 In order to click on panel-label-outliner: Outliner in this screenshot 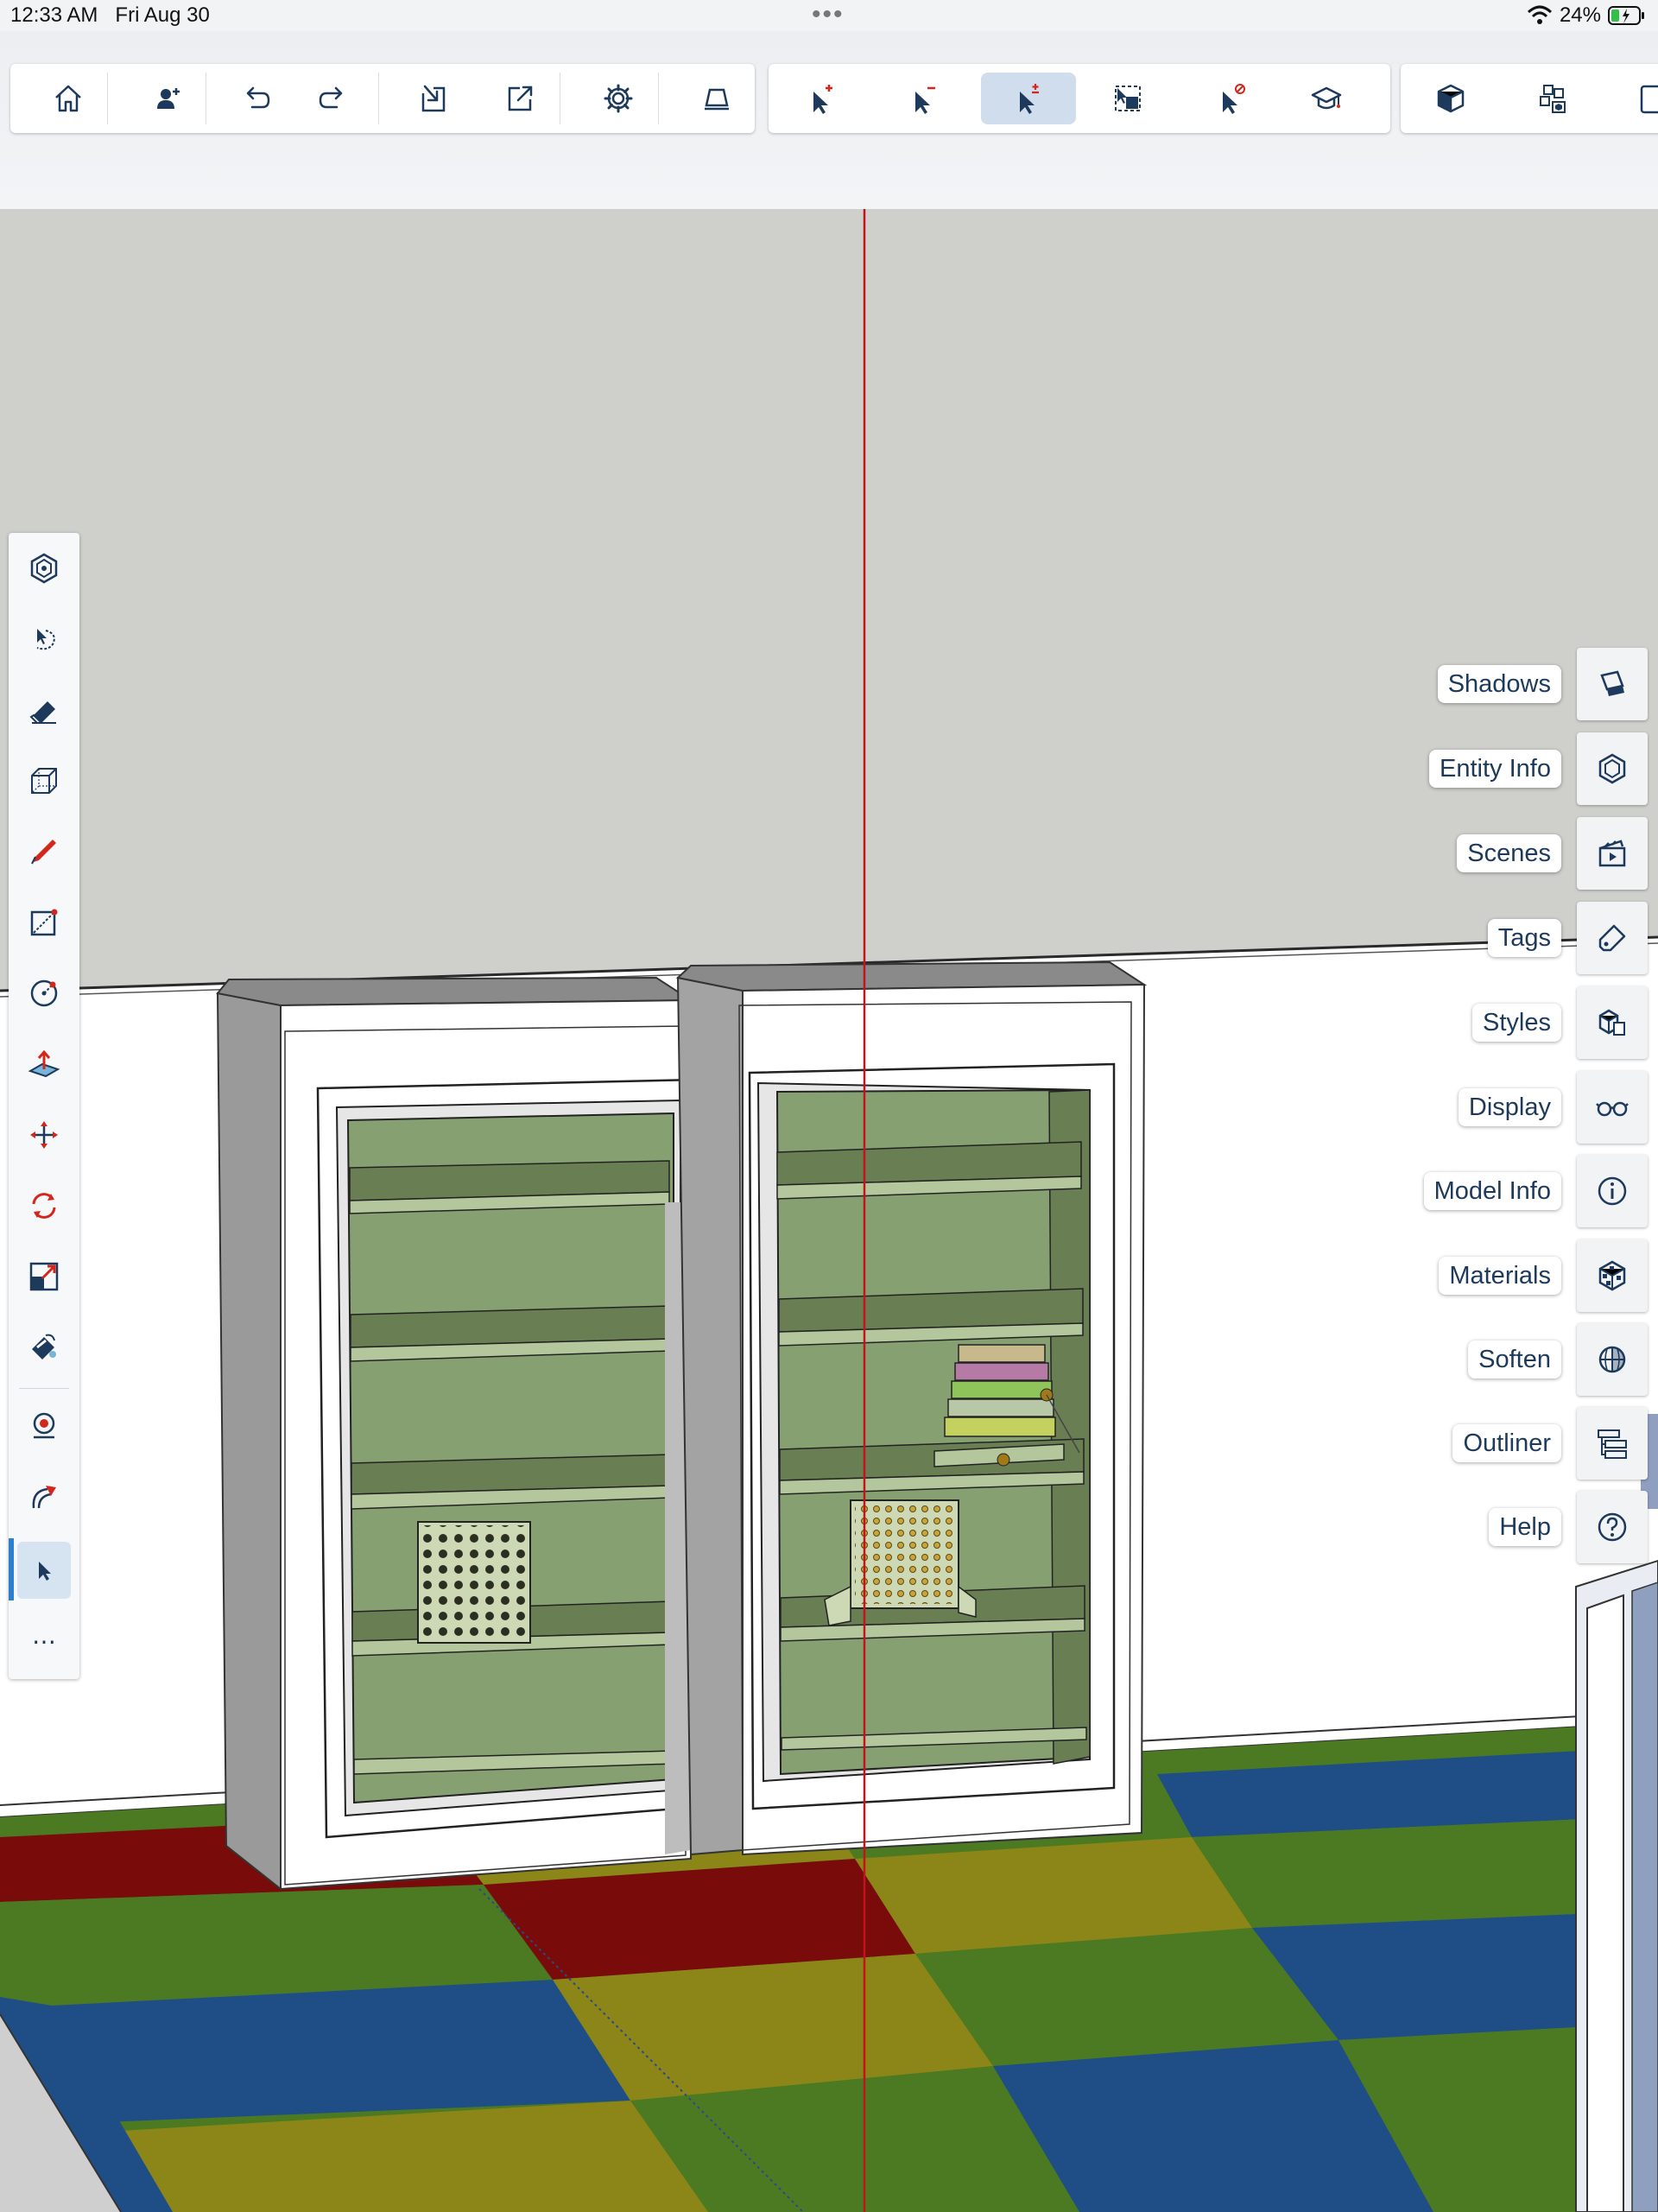, I will do `click(1506, 1443)`.